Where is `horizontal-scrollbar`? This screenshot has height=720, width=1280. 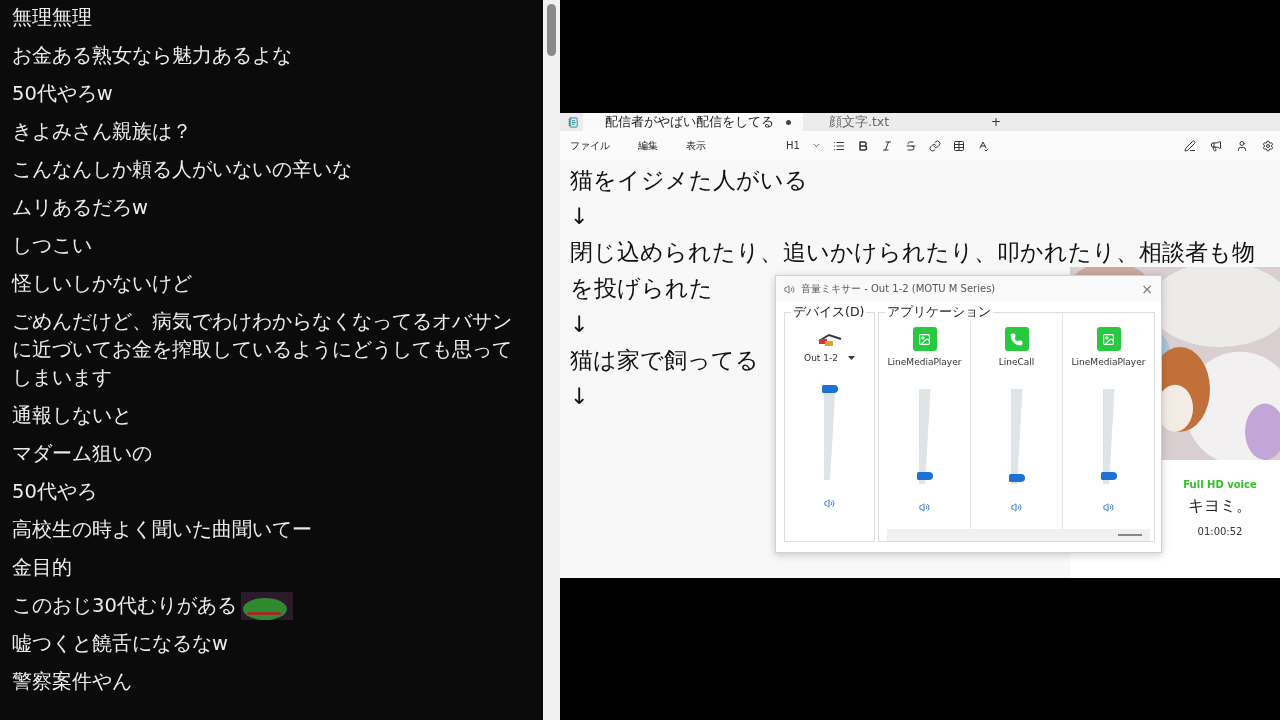
horizontal-scrollbar is located at coordinates (1018, 535).